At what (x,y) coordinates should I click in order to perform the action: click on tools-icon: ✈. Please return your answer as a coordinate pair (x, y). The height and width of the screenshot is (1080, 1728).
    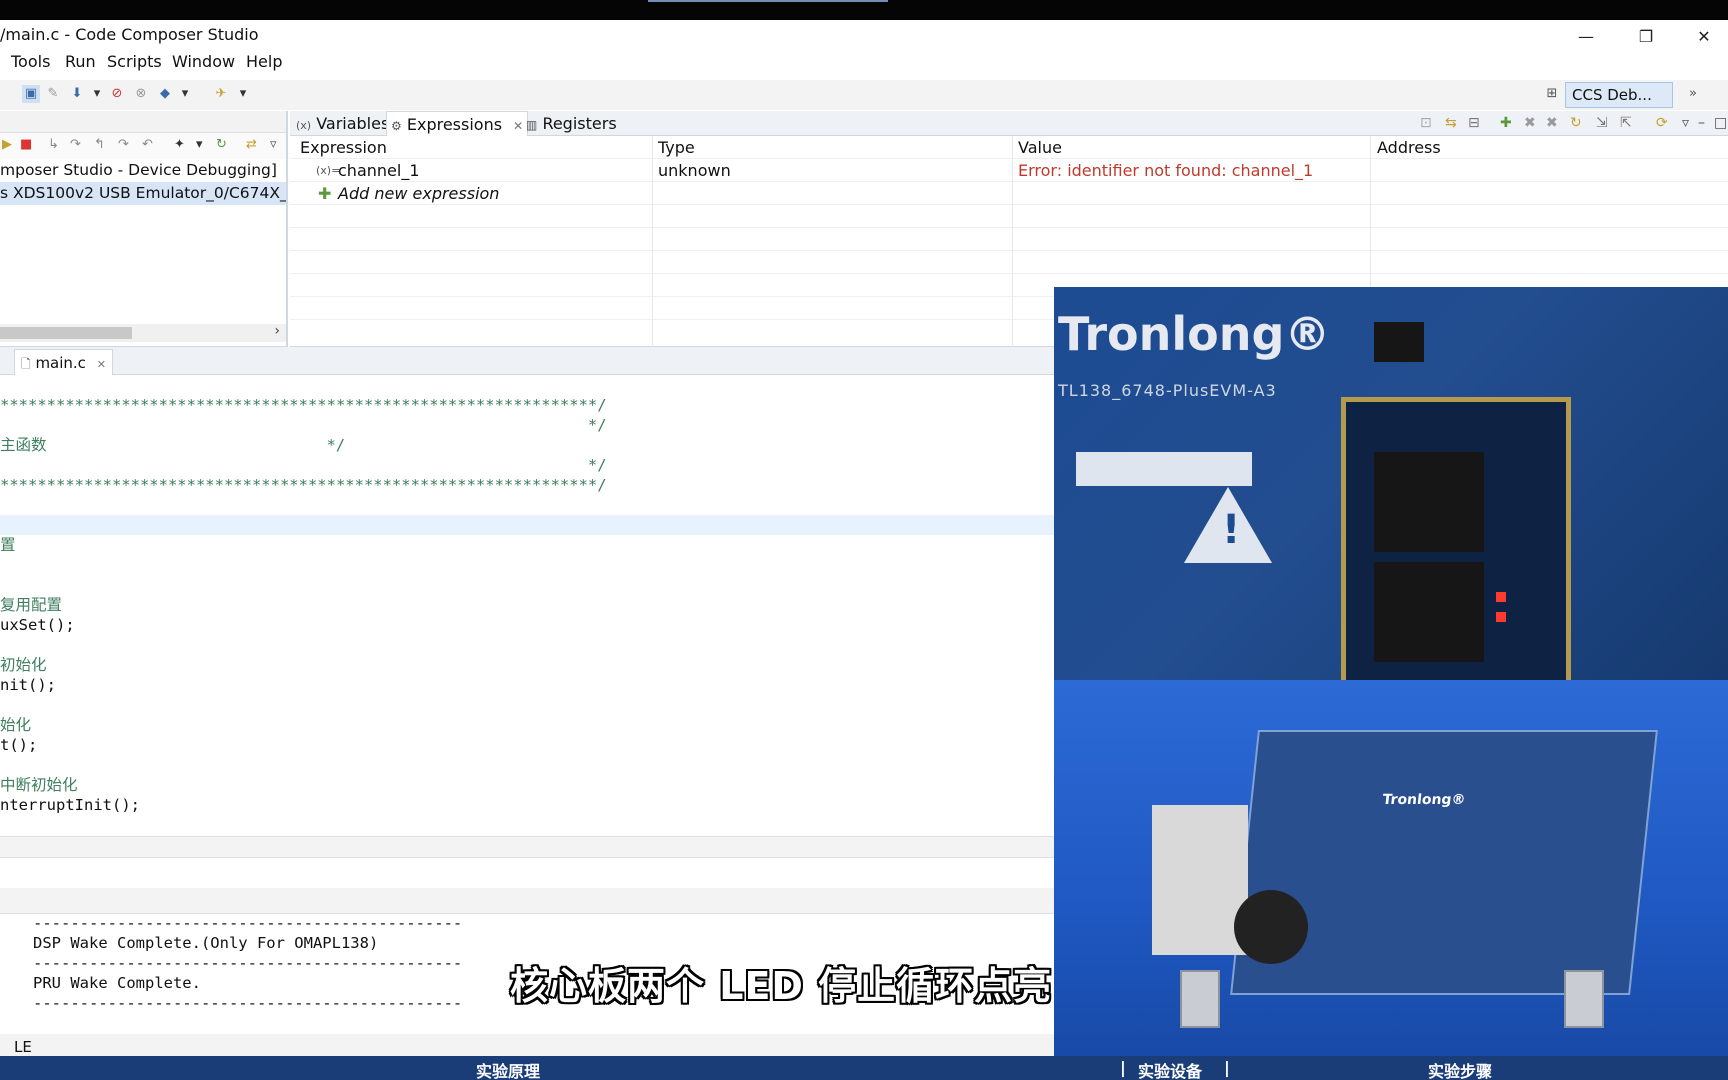
    Looking at the image, I should click on (221, 94).